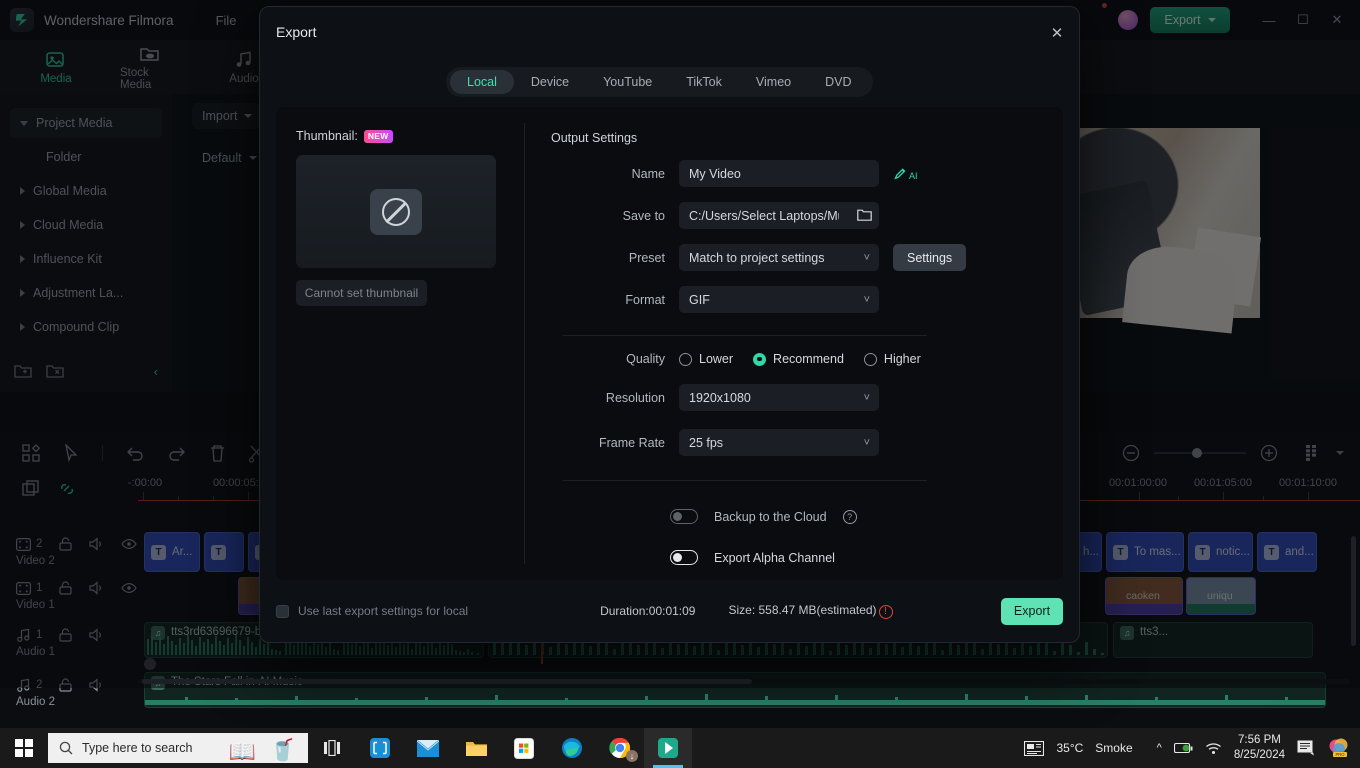 This screenshot has width=1360, height=768. What do you see at coordinates (1259, 740) in the screenshot?
I see `clock-time: 7:56 PM` at bounding box center [1259, 740].